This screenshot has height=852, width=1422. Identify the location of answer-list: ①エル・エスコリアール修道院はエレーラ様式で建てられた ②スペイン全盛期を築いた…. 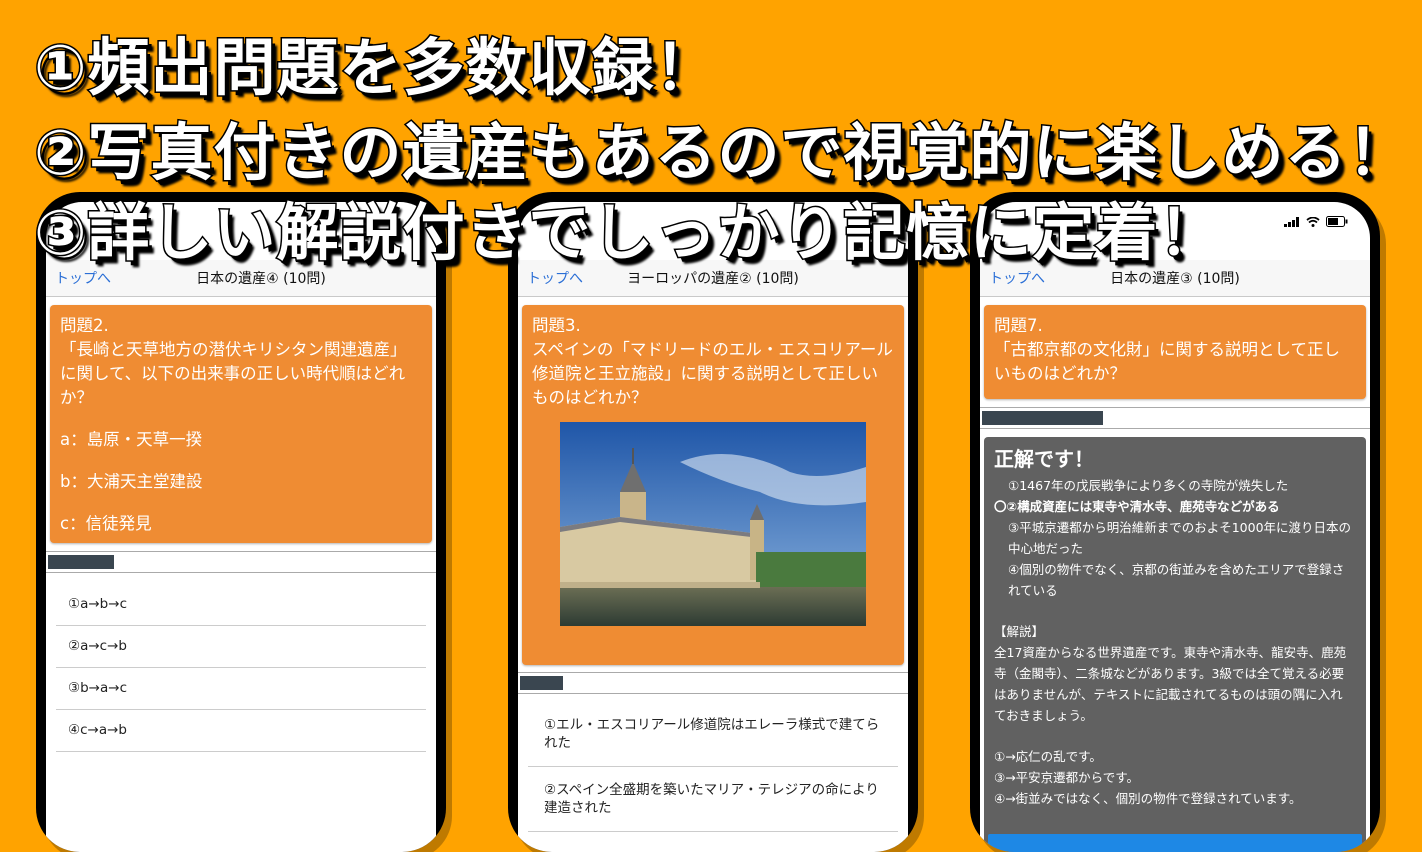
(713, 767).